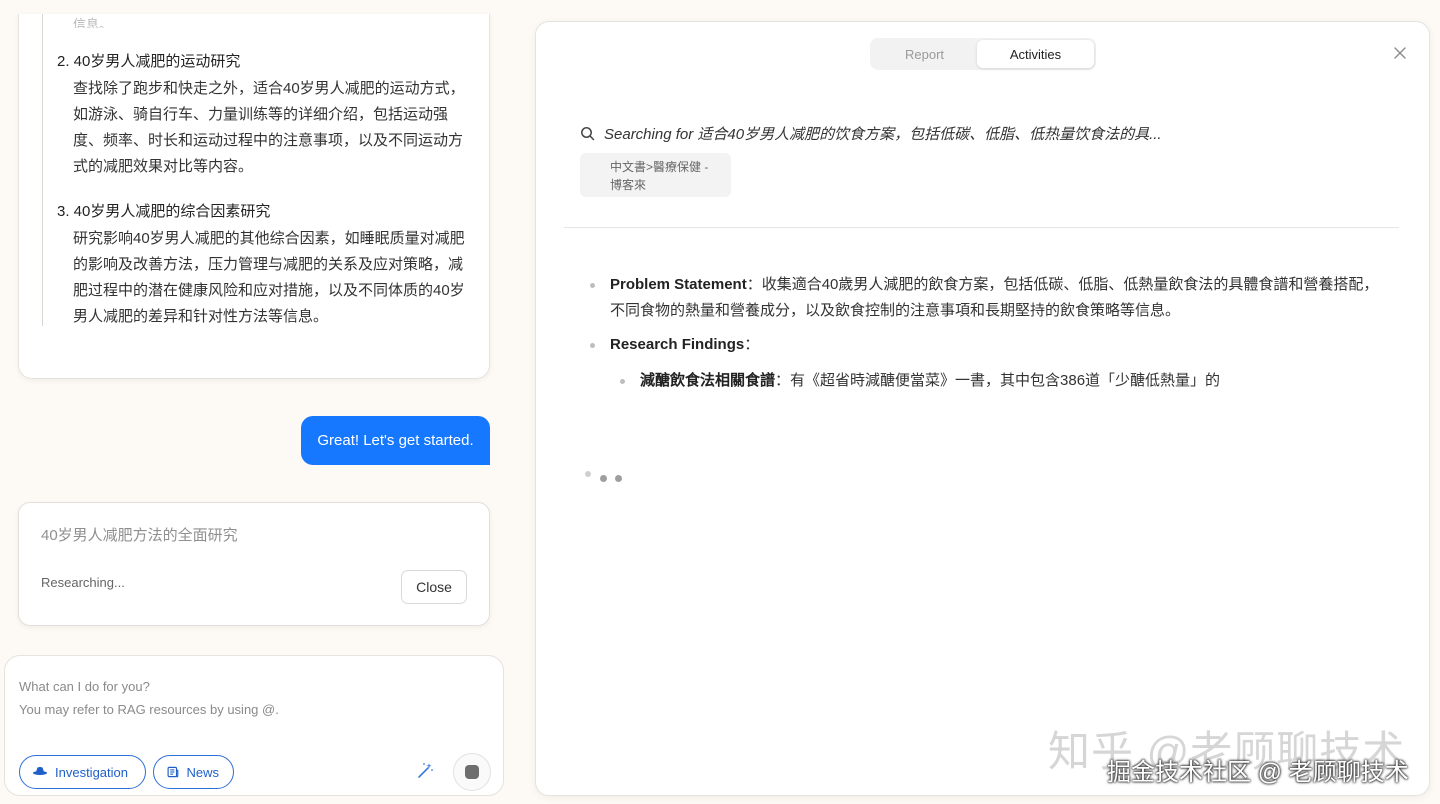  Describe the element at coordinates (149, 61) in the screenshot. I see `plan-item-title: 2. 40岁男人减肥的运动研究` at that location.